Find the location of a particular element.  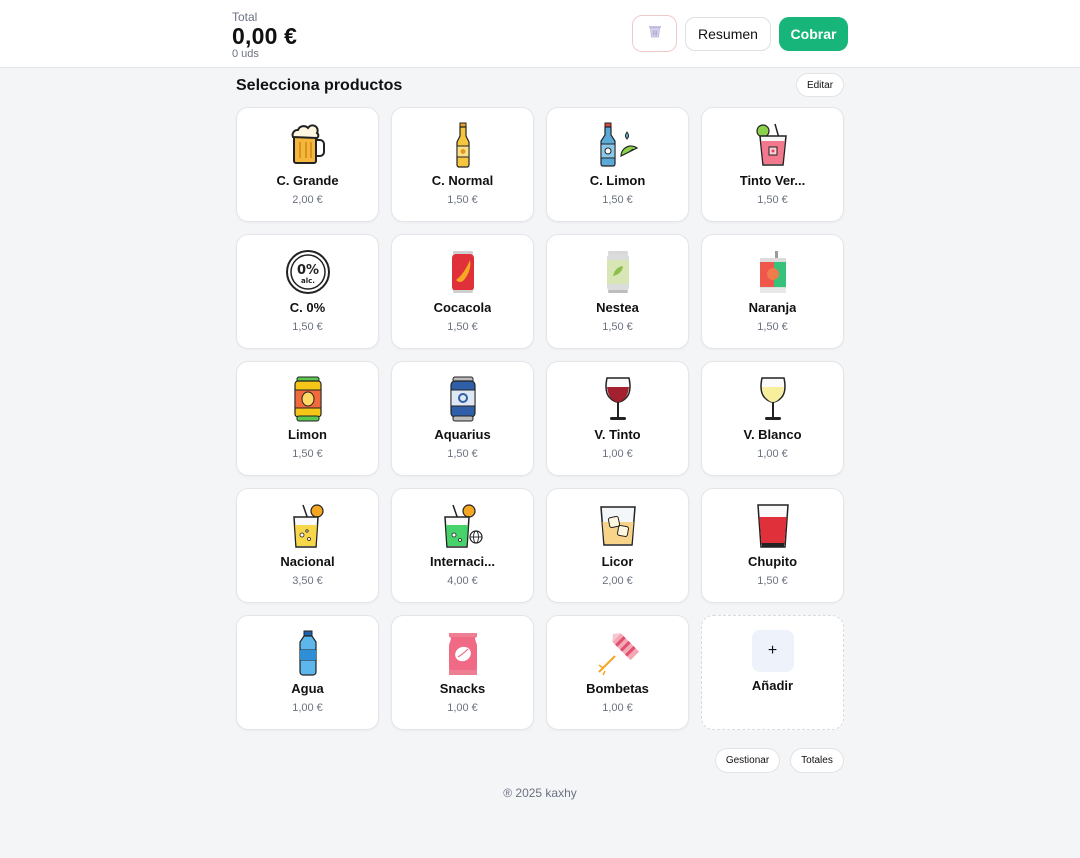

total-units: 0 uds is located at coordinates (245, 54).